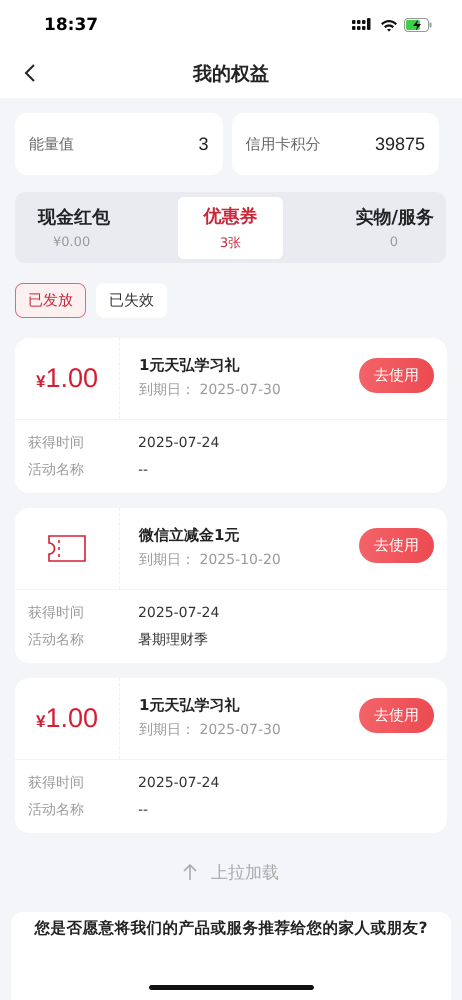  Describe the element at coordinates (231, 74) in the screenshot. I see `page-title: 我的权益` at that location.